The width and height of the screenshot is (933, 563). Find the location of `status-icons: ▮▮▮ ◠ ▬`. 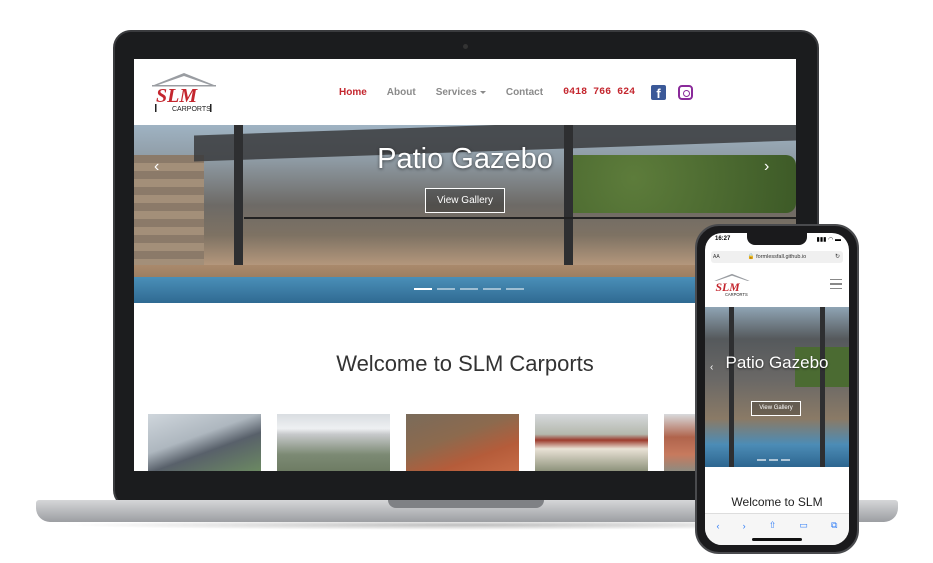

status-icons: ▮▮▮ ◠ ▬ is located at coordinates (828, 240).